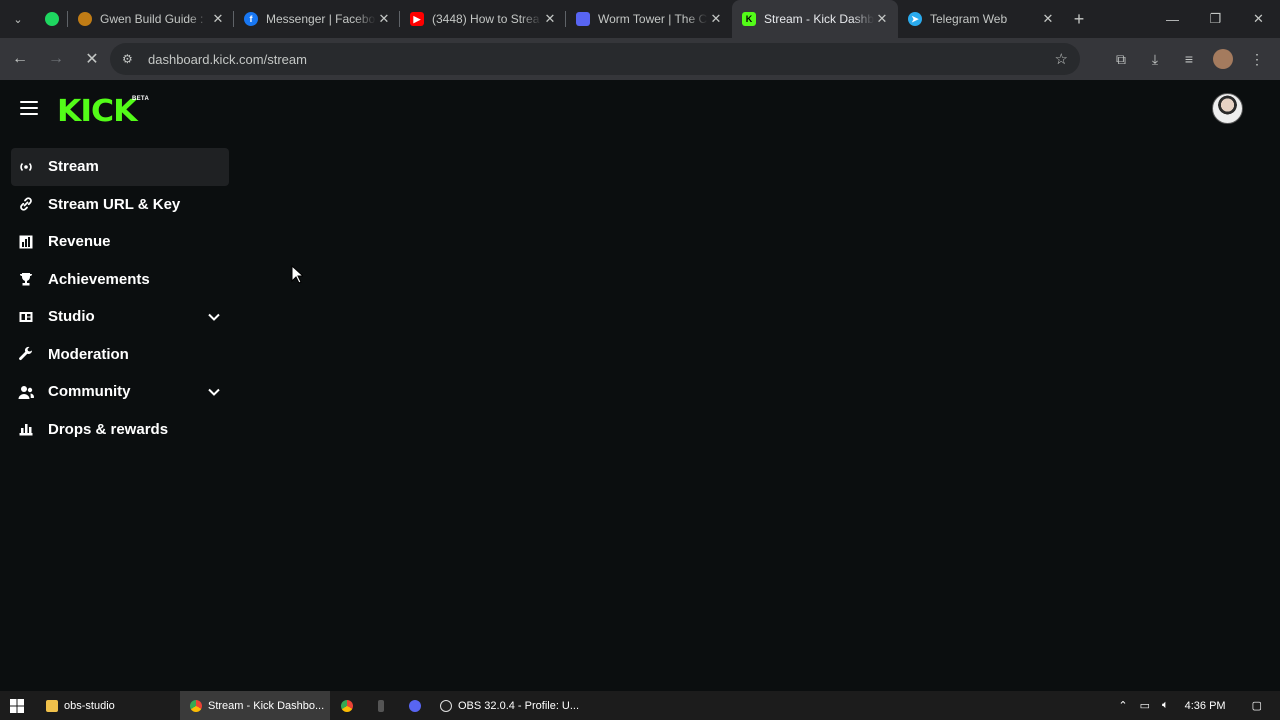  What do you see at coordinates (1165, 705) in the screenshot?
I see `volume-icon: 🔈︎` at bounding box center [1165, 705].